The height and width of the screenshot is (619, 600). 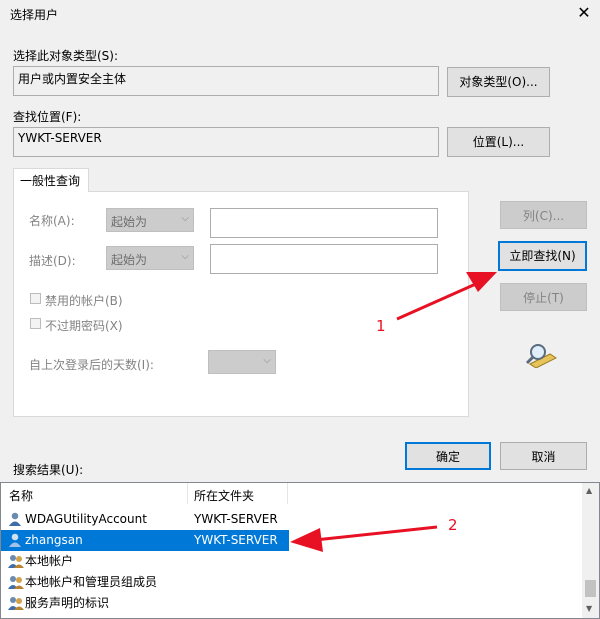 What do you see at coordinates (453, 525) in the screenshot?
I see `annotation-number-2: 2` at bounding box center [453, 525].